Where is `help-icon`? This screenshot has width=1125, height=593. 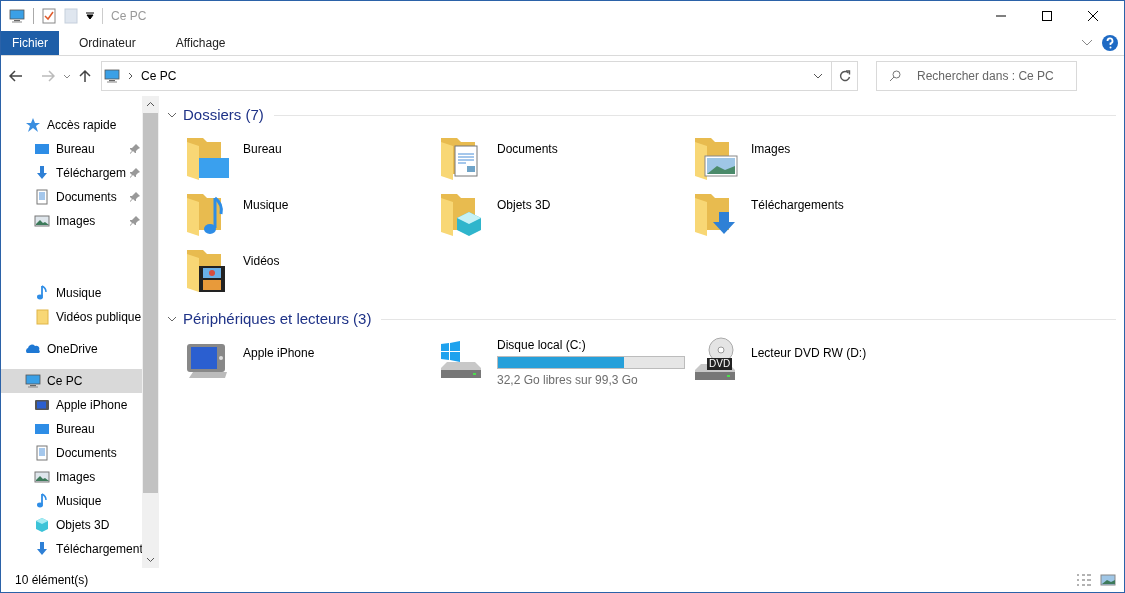
help-icon is located at coordinates (1110, 43).